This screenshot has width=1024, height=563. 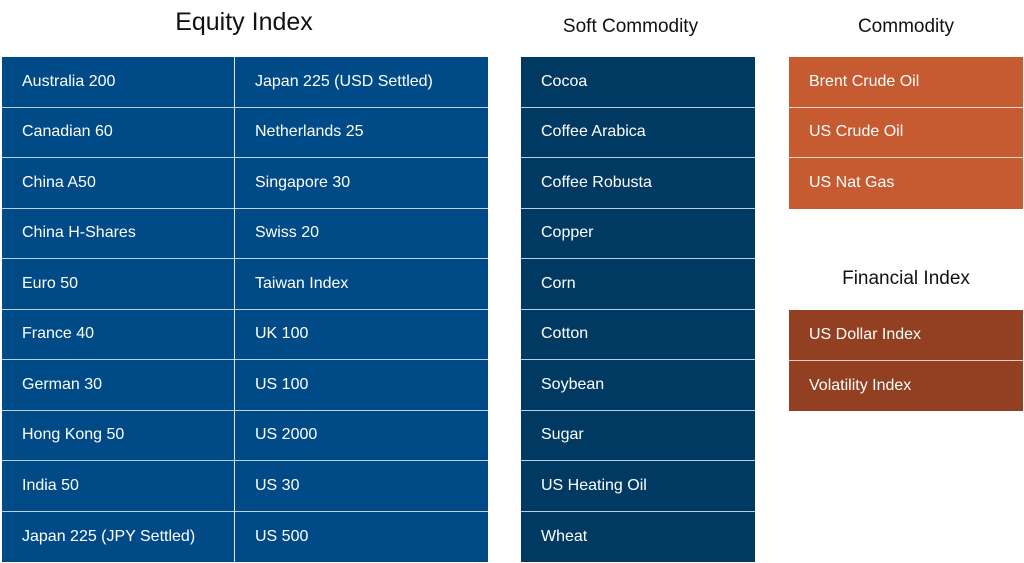 What do you see at coordinates (118, 183) in the screenshot?
I see `equity-cell: China A50` at bounding box center [118, 183].